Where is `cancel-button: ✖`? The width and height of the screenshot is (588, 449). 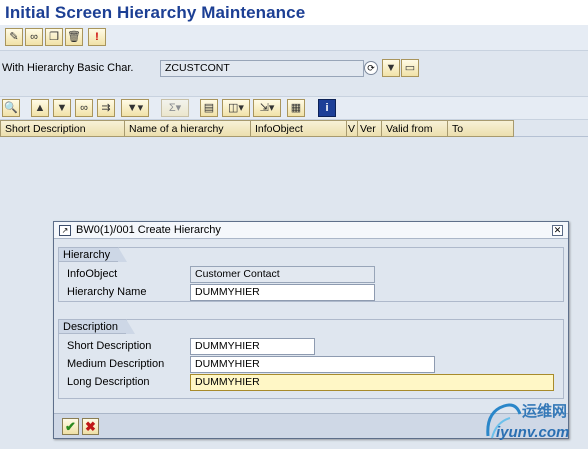 cancel-button: ✖ is located at coordinates (90, 426).